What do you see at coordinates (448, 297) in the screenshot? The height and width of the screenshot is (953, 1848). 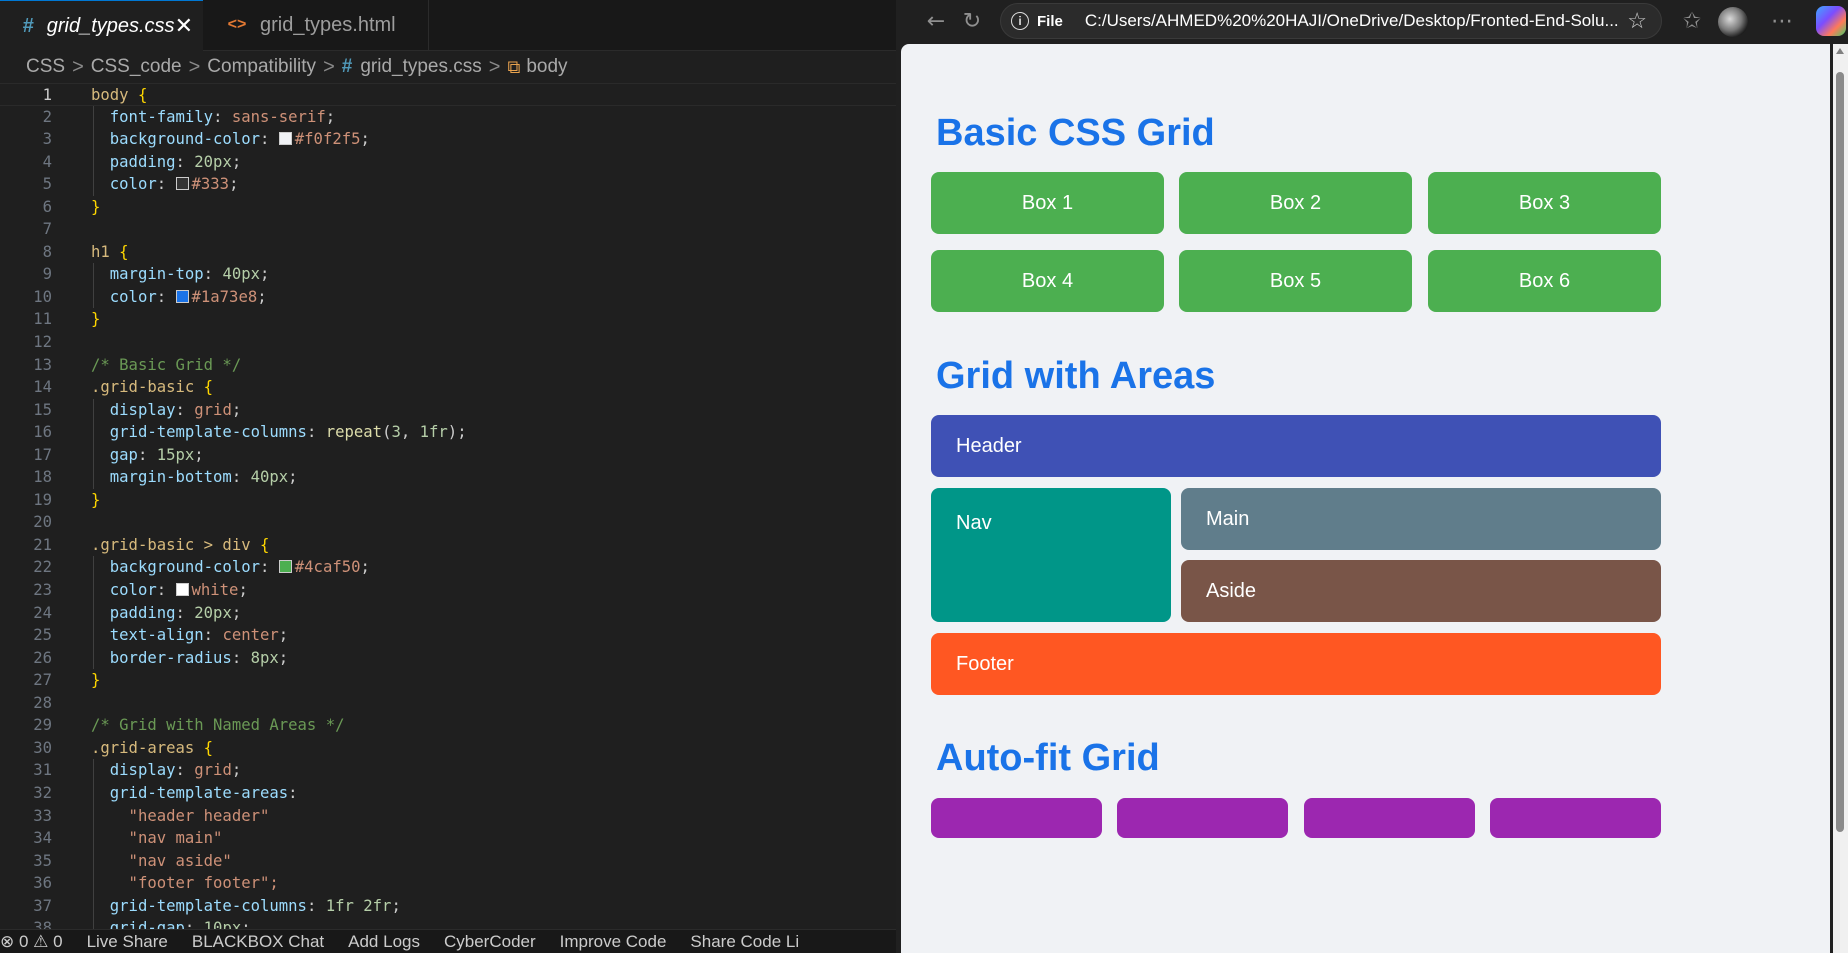 I see `code-line: 10 color: #1a73e8;` at bounding box center [448, 297].